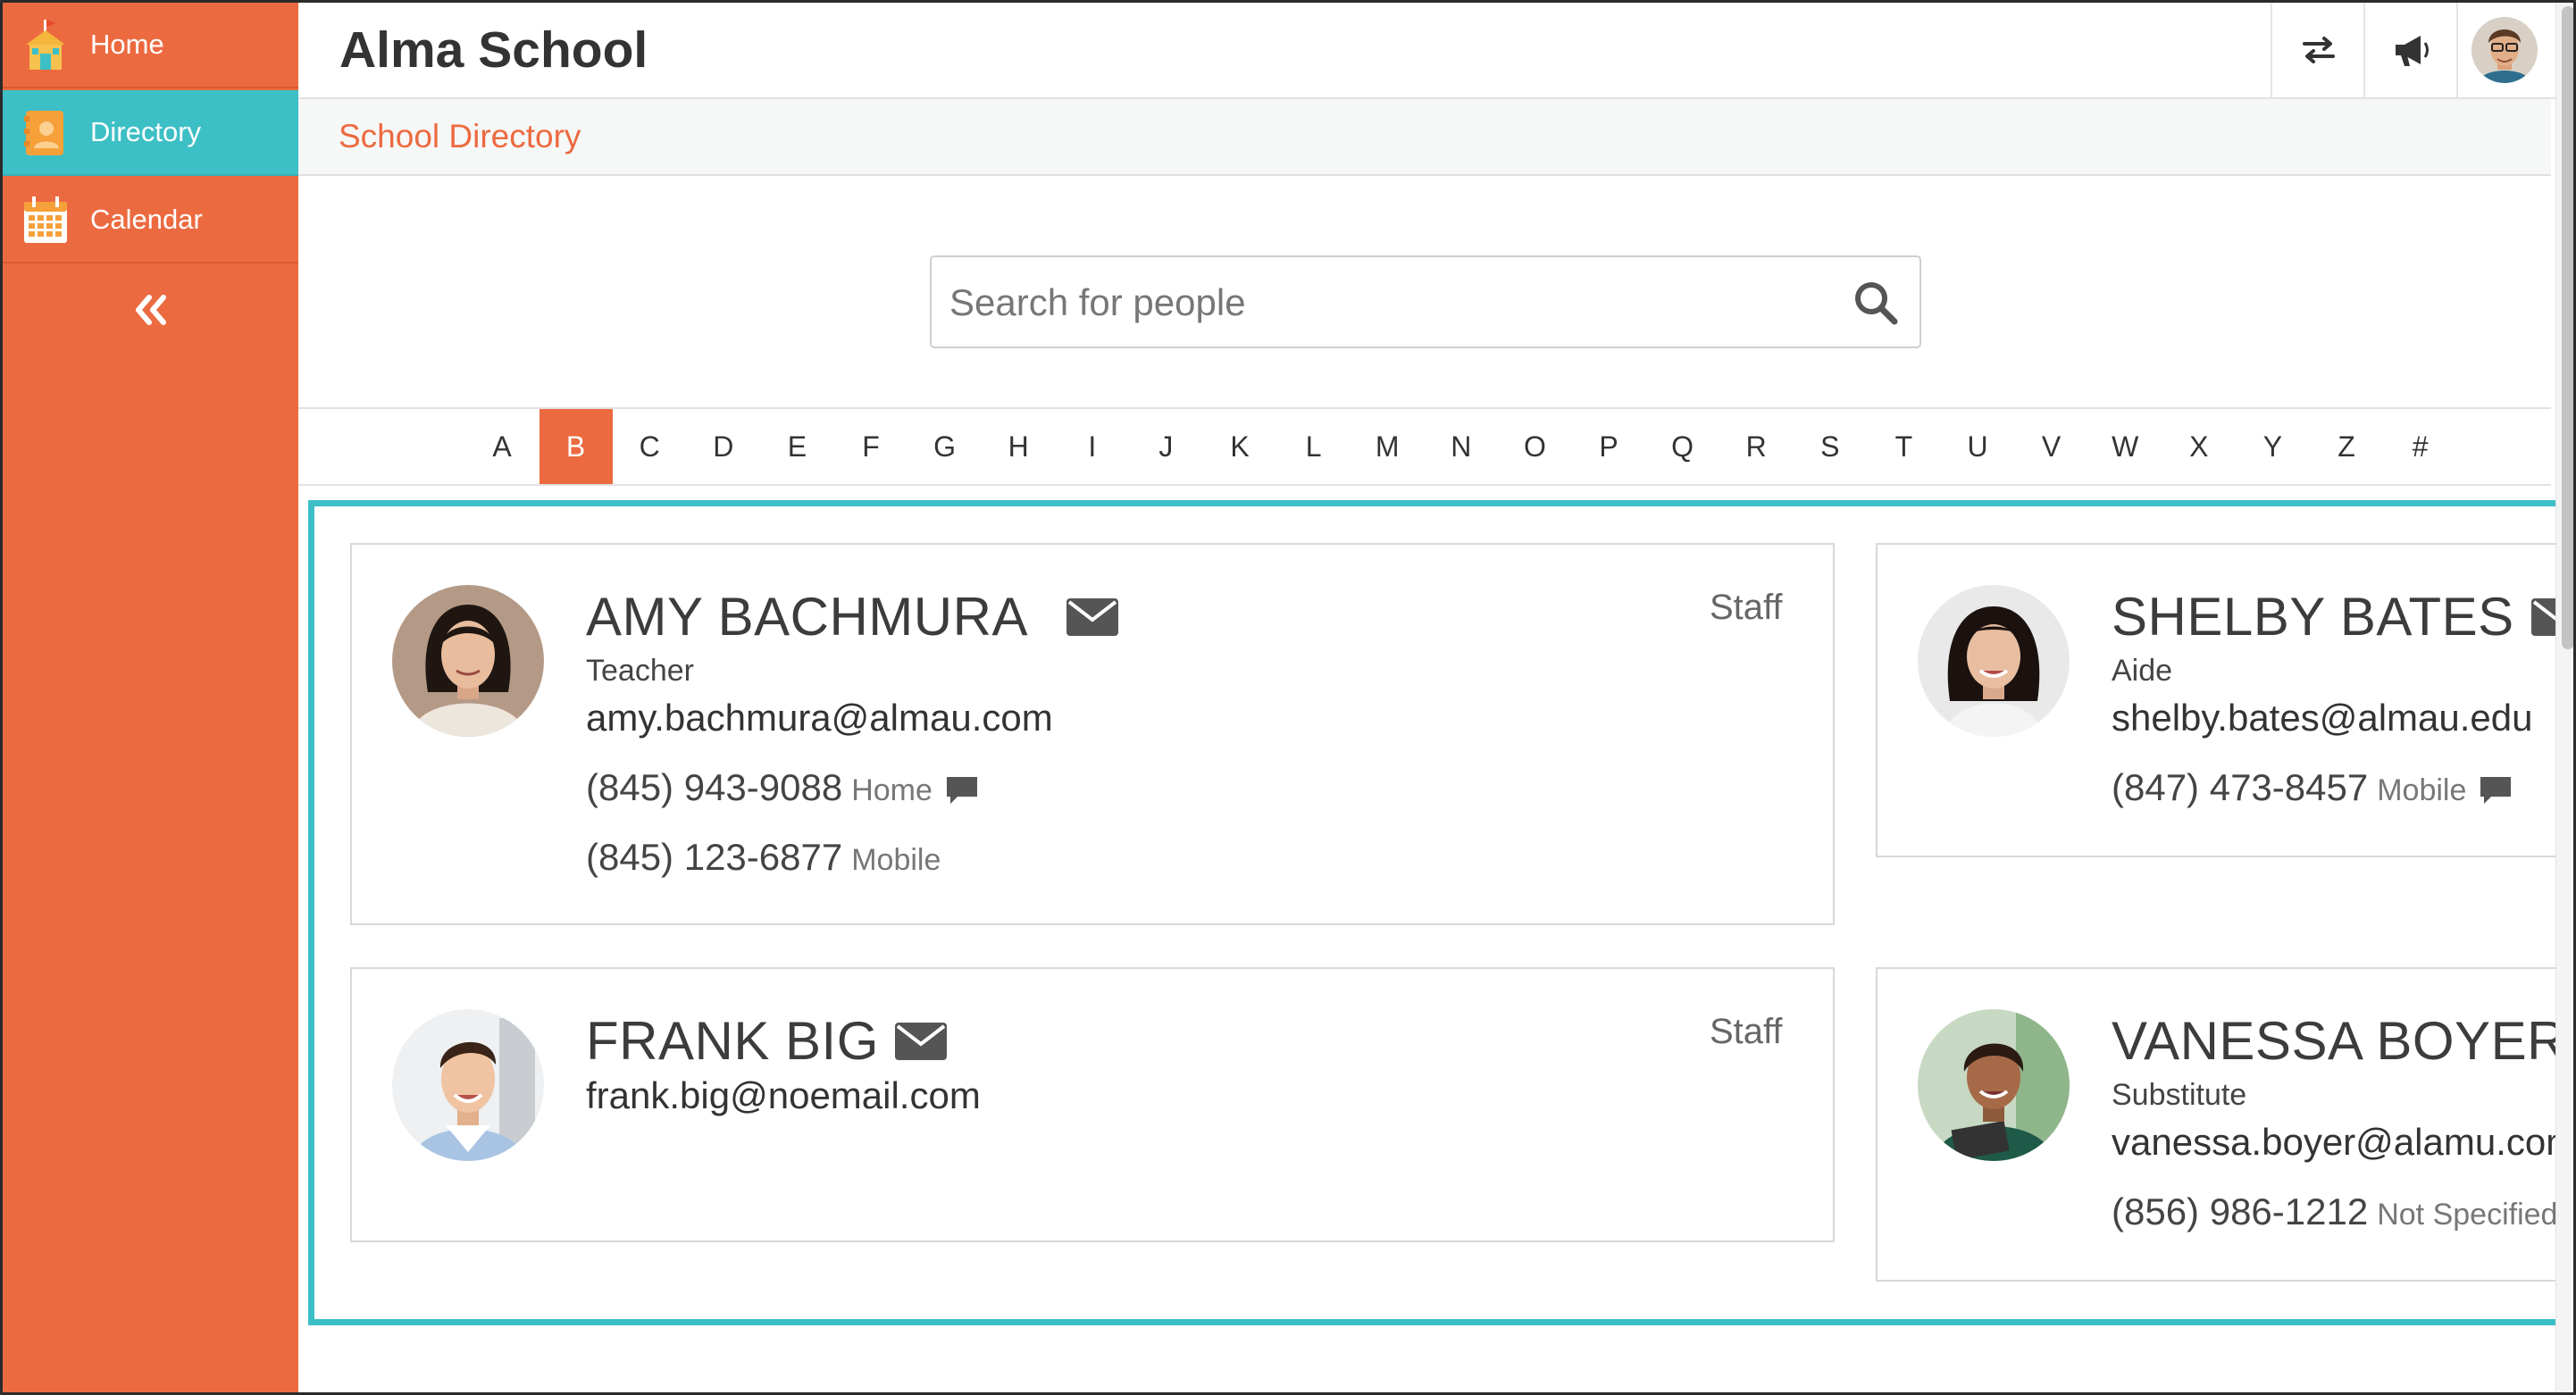  Describe the element at coordinates (146, 219) in the screenshot. I see `sidebar-item-label: Calendar` at that location.